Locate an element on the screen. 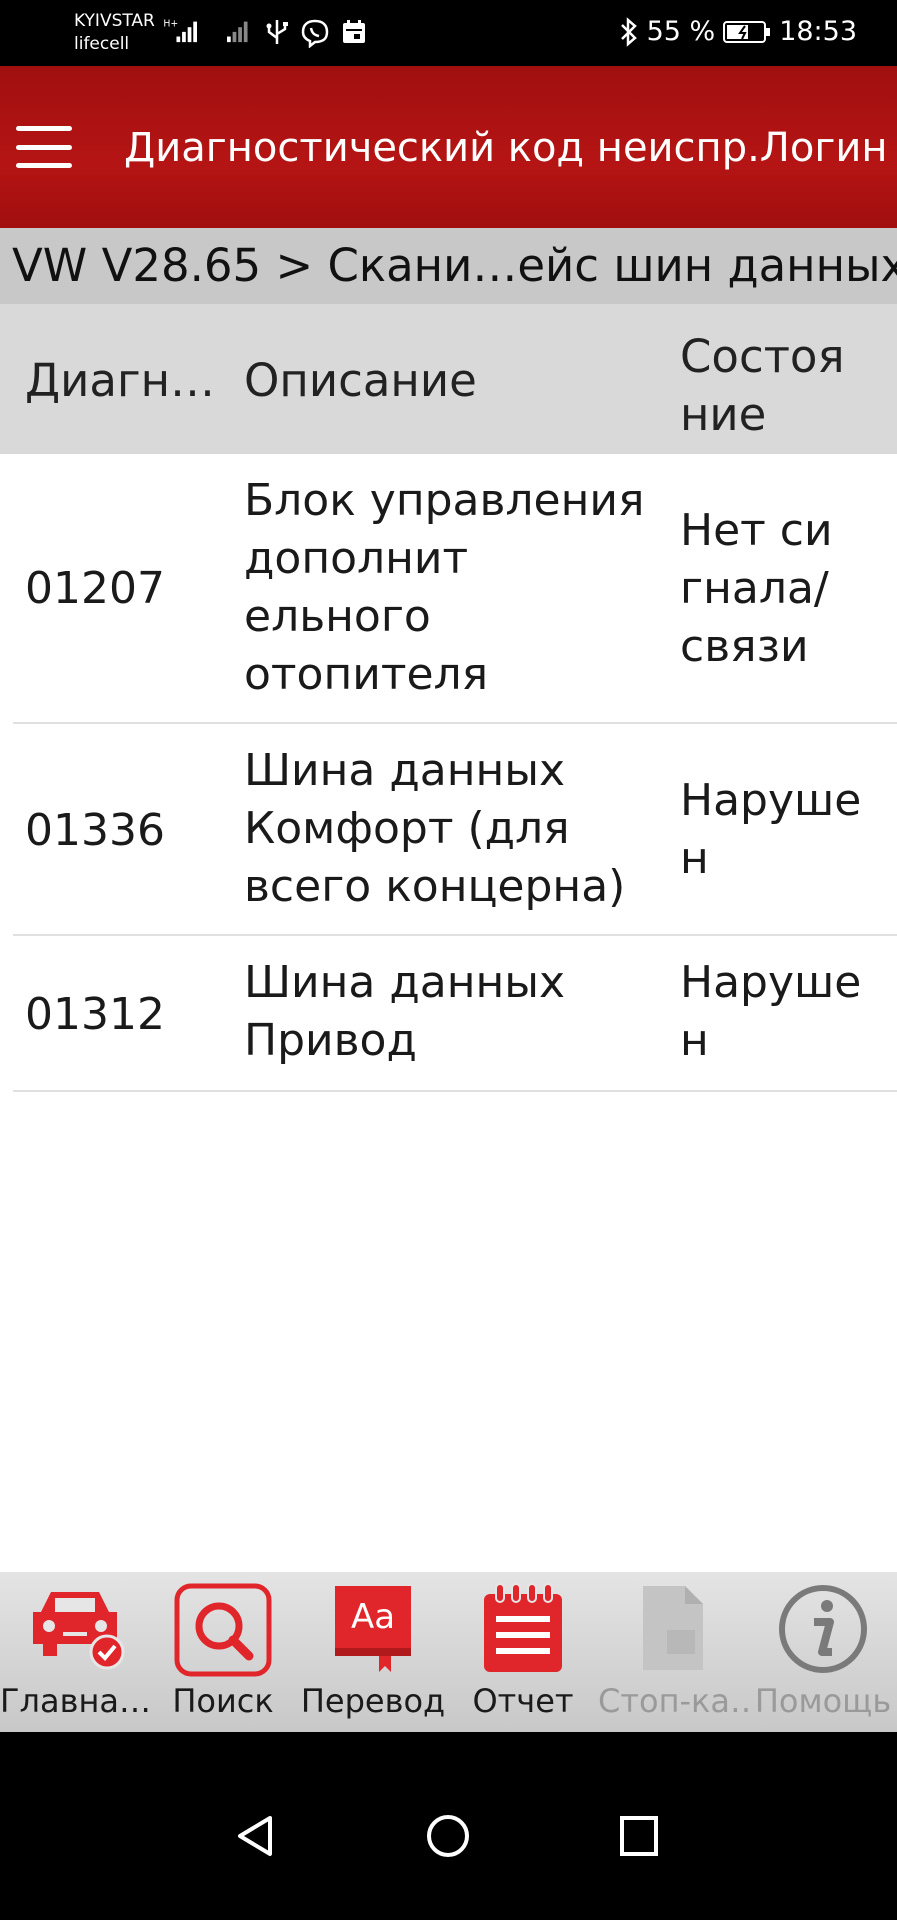 This screenshot has height=1920, width=897. table-row: 01312 Шина данных Привод Наруше н is located at coordinates (455, 1014).